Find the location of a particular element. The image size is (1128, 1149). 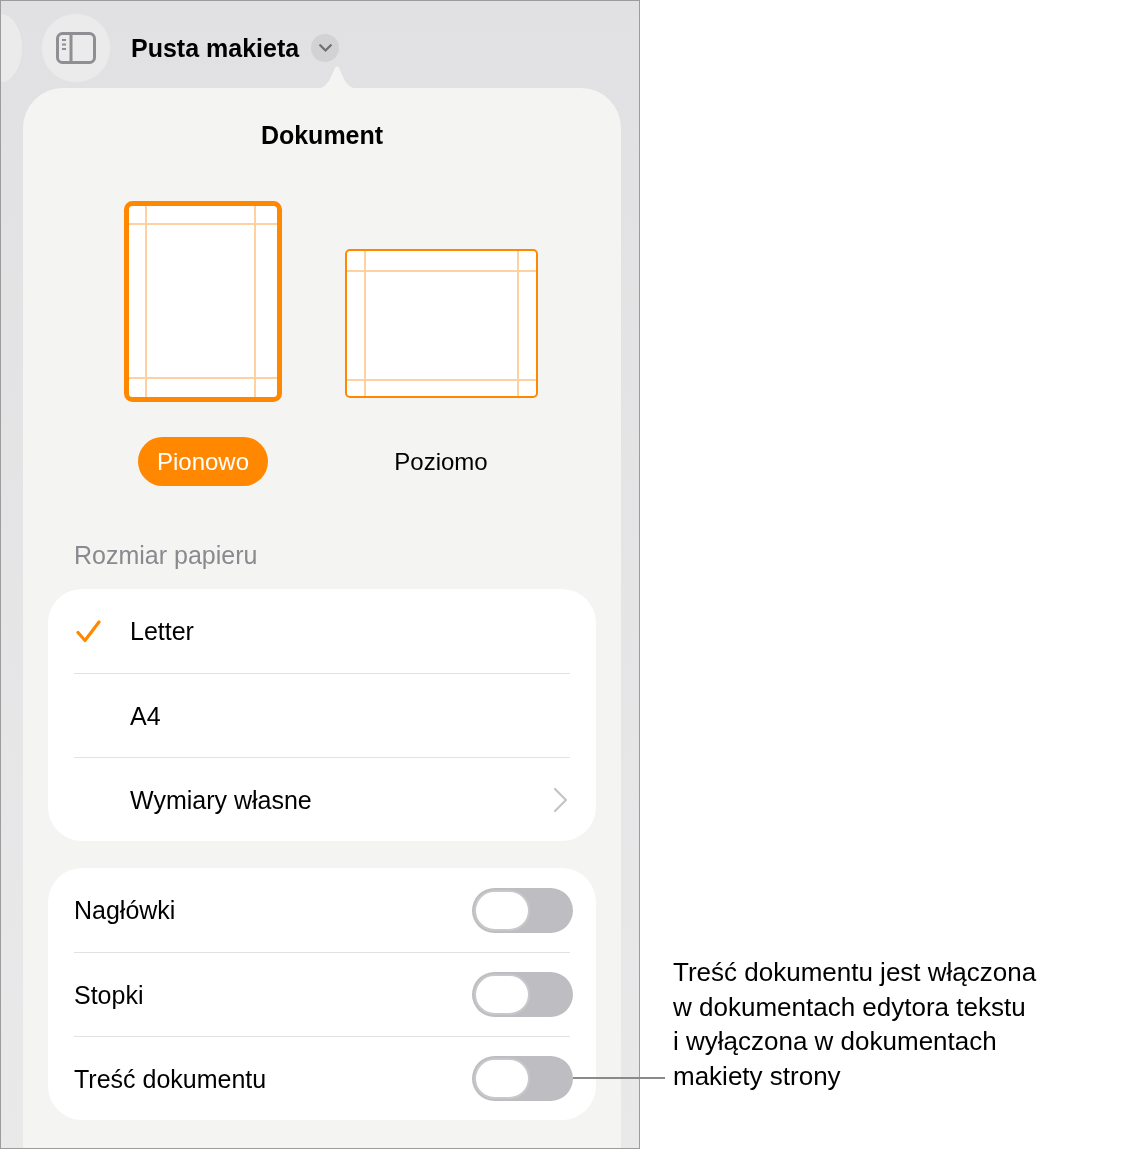

popover-title: Dokument is located at coordinates (322, 135).